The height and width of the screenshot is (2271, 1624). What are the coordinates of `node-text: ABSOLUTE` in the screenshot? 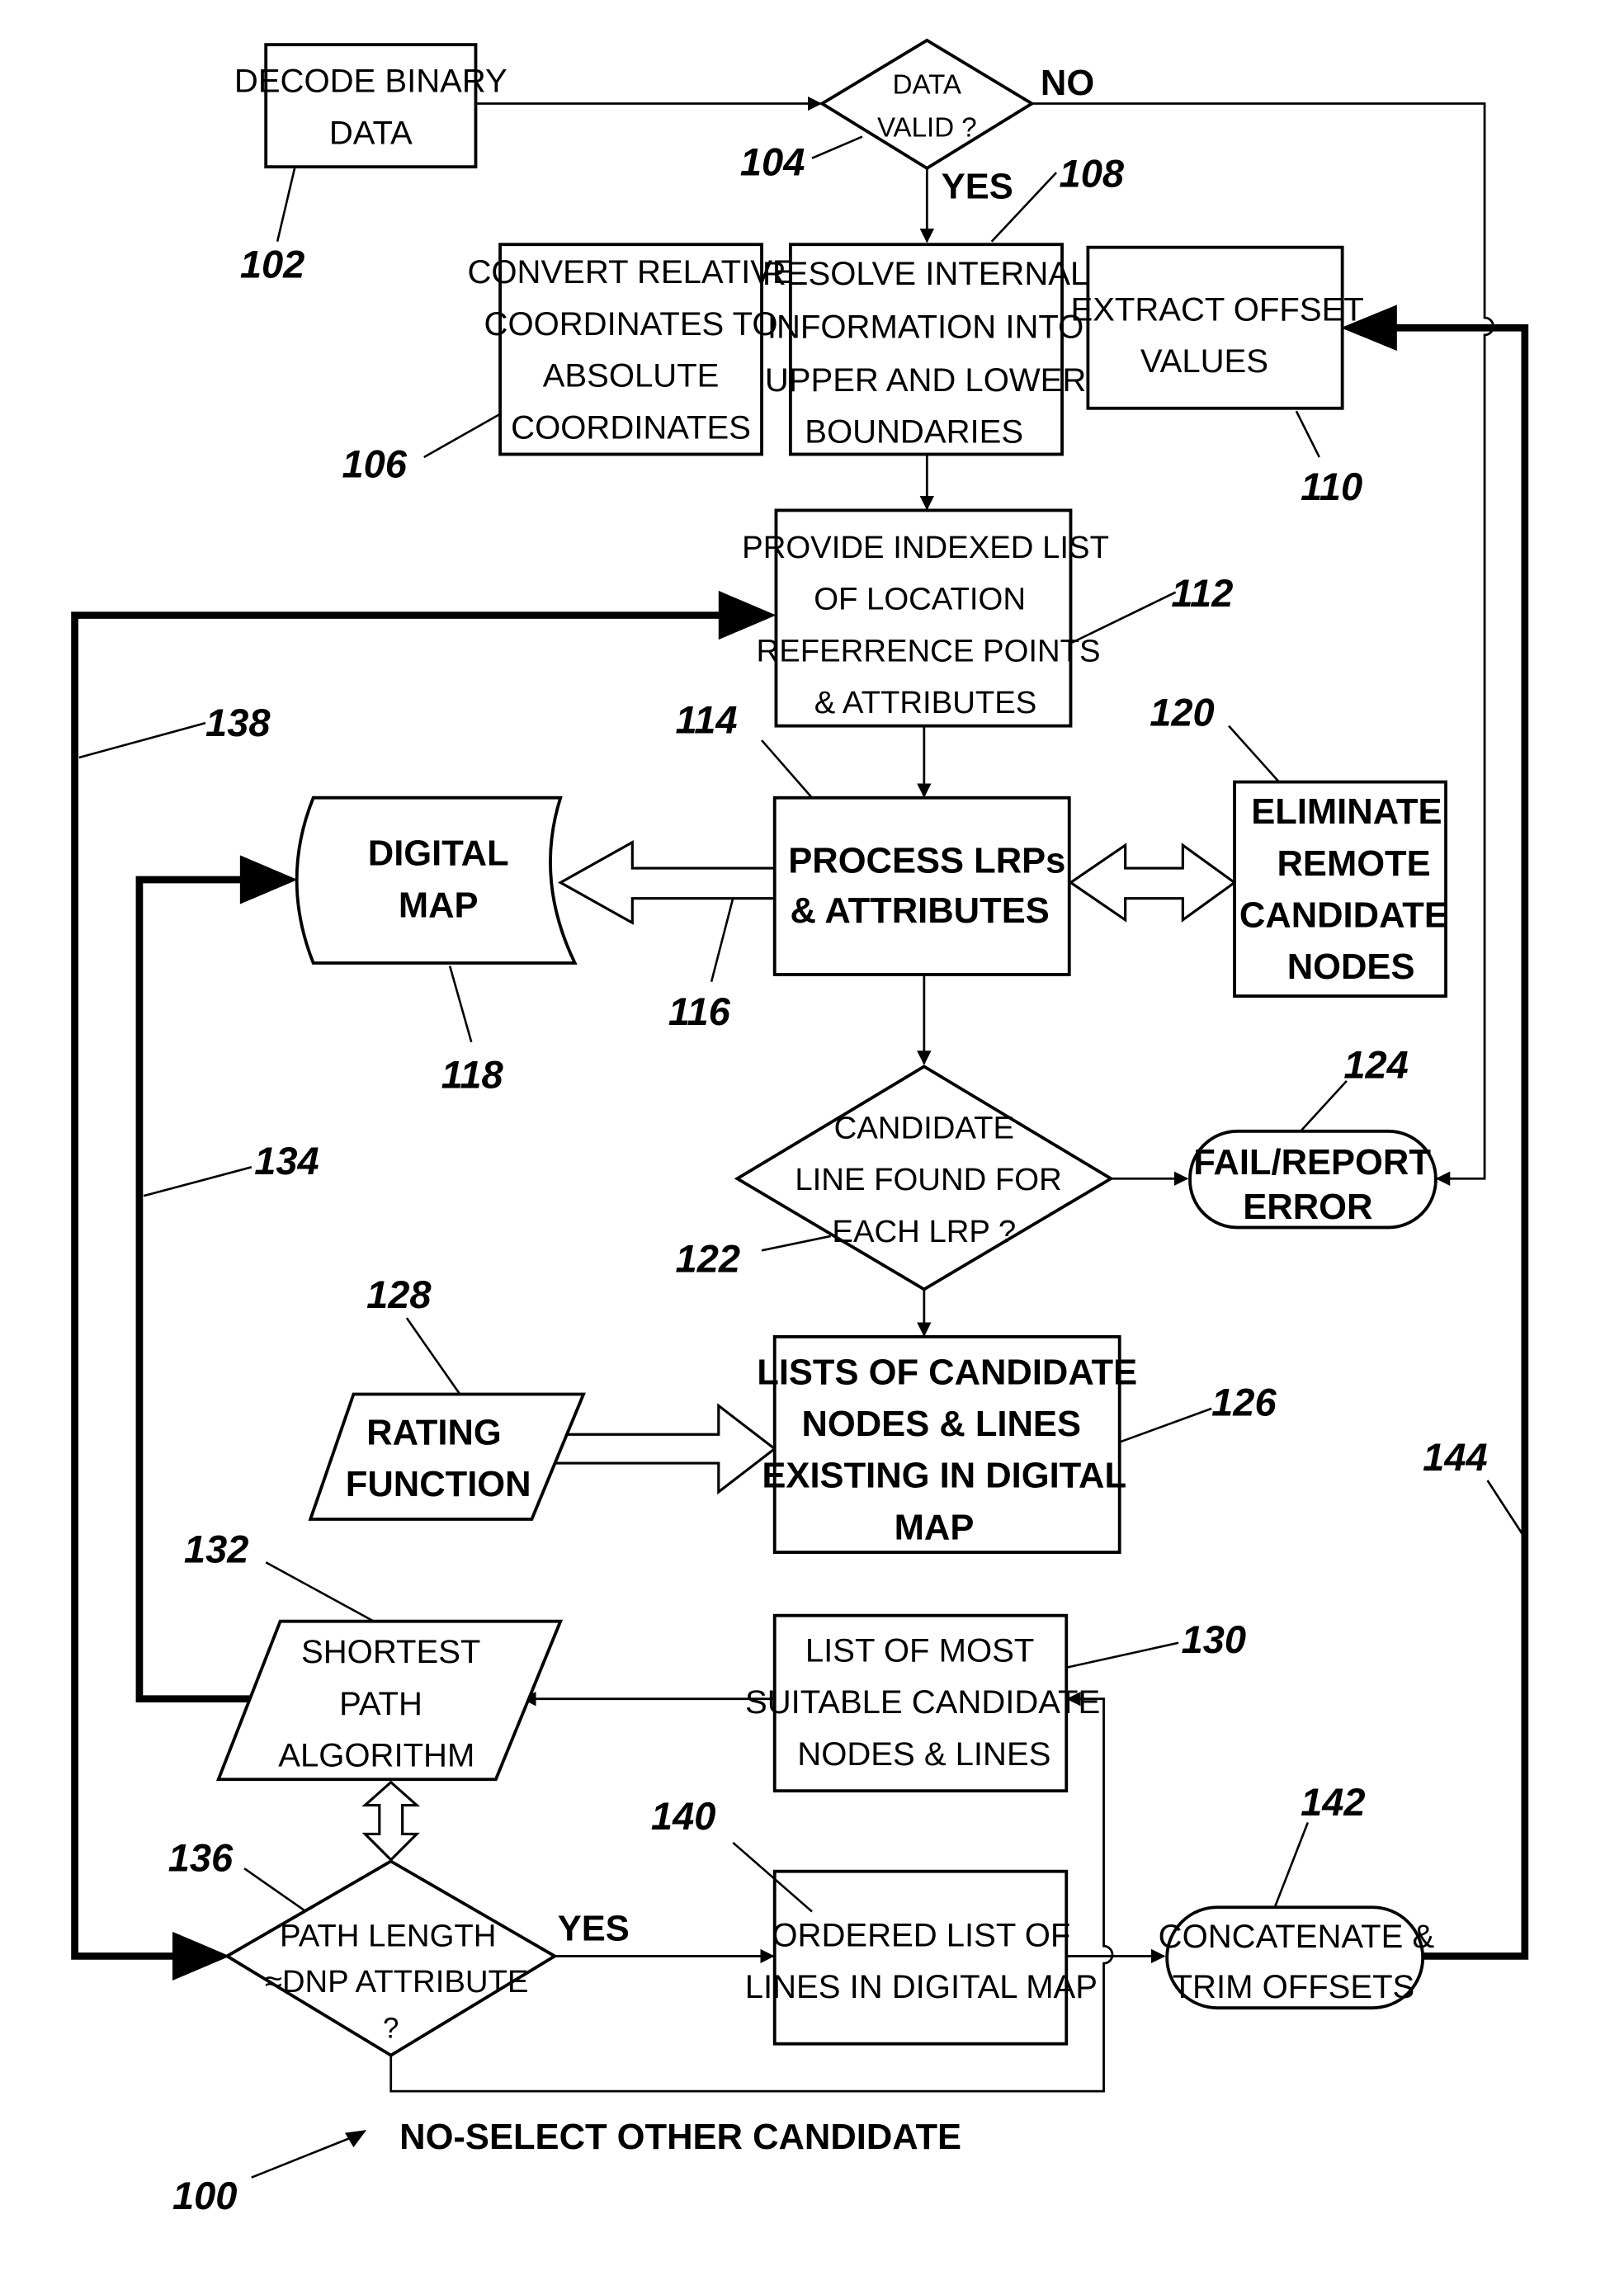 It's located at (632, 376).